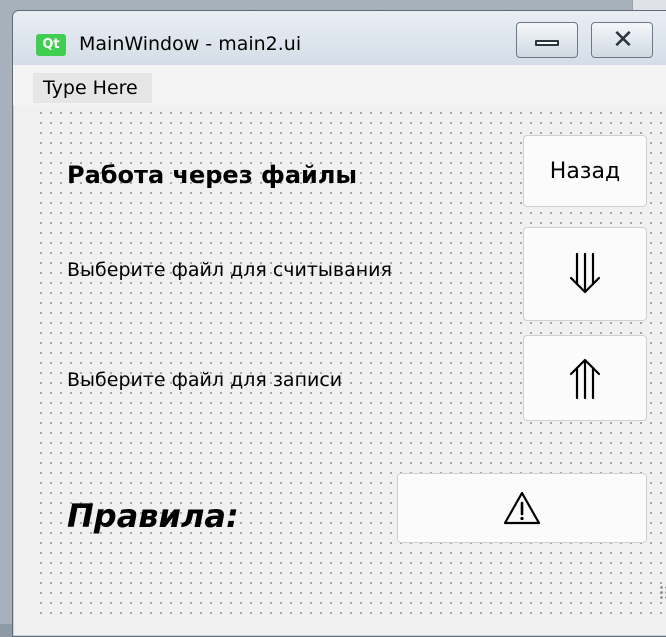 Image resolution: width=666 pixels, height=637 pixels. Describe the element at coordinates (51, 45) in the screenshot. I see `qt-logo-icon: Qt` at that location.